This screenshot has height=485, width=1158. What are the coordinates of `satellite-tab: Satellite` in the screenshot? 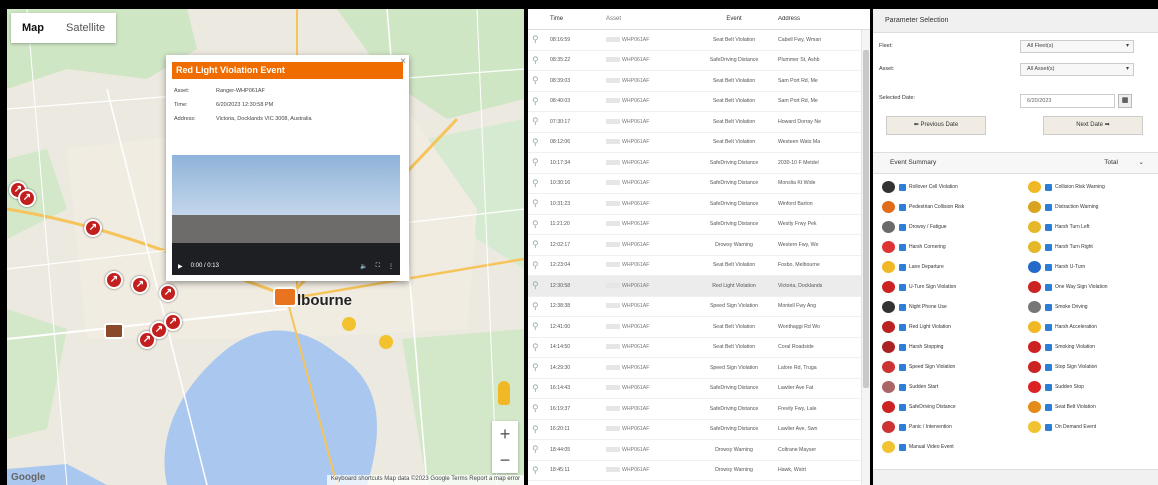 It's located at (85, 28).